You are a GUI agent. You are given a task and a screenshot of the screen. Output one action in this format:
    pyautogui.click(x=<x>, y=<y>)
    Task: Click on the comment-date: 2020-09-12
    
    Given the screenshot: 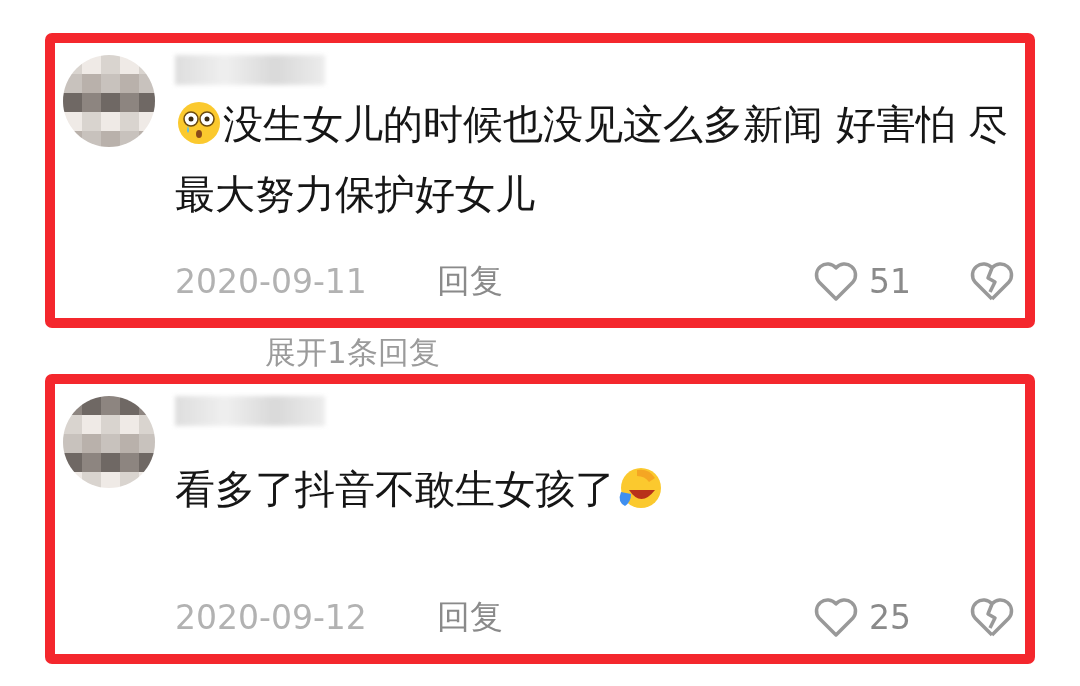 What is the action you would take?
    pyautogui.click(x=271, y=617)
    